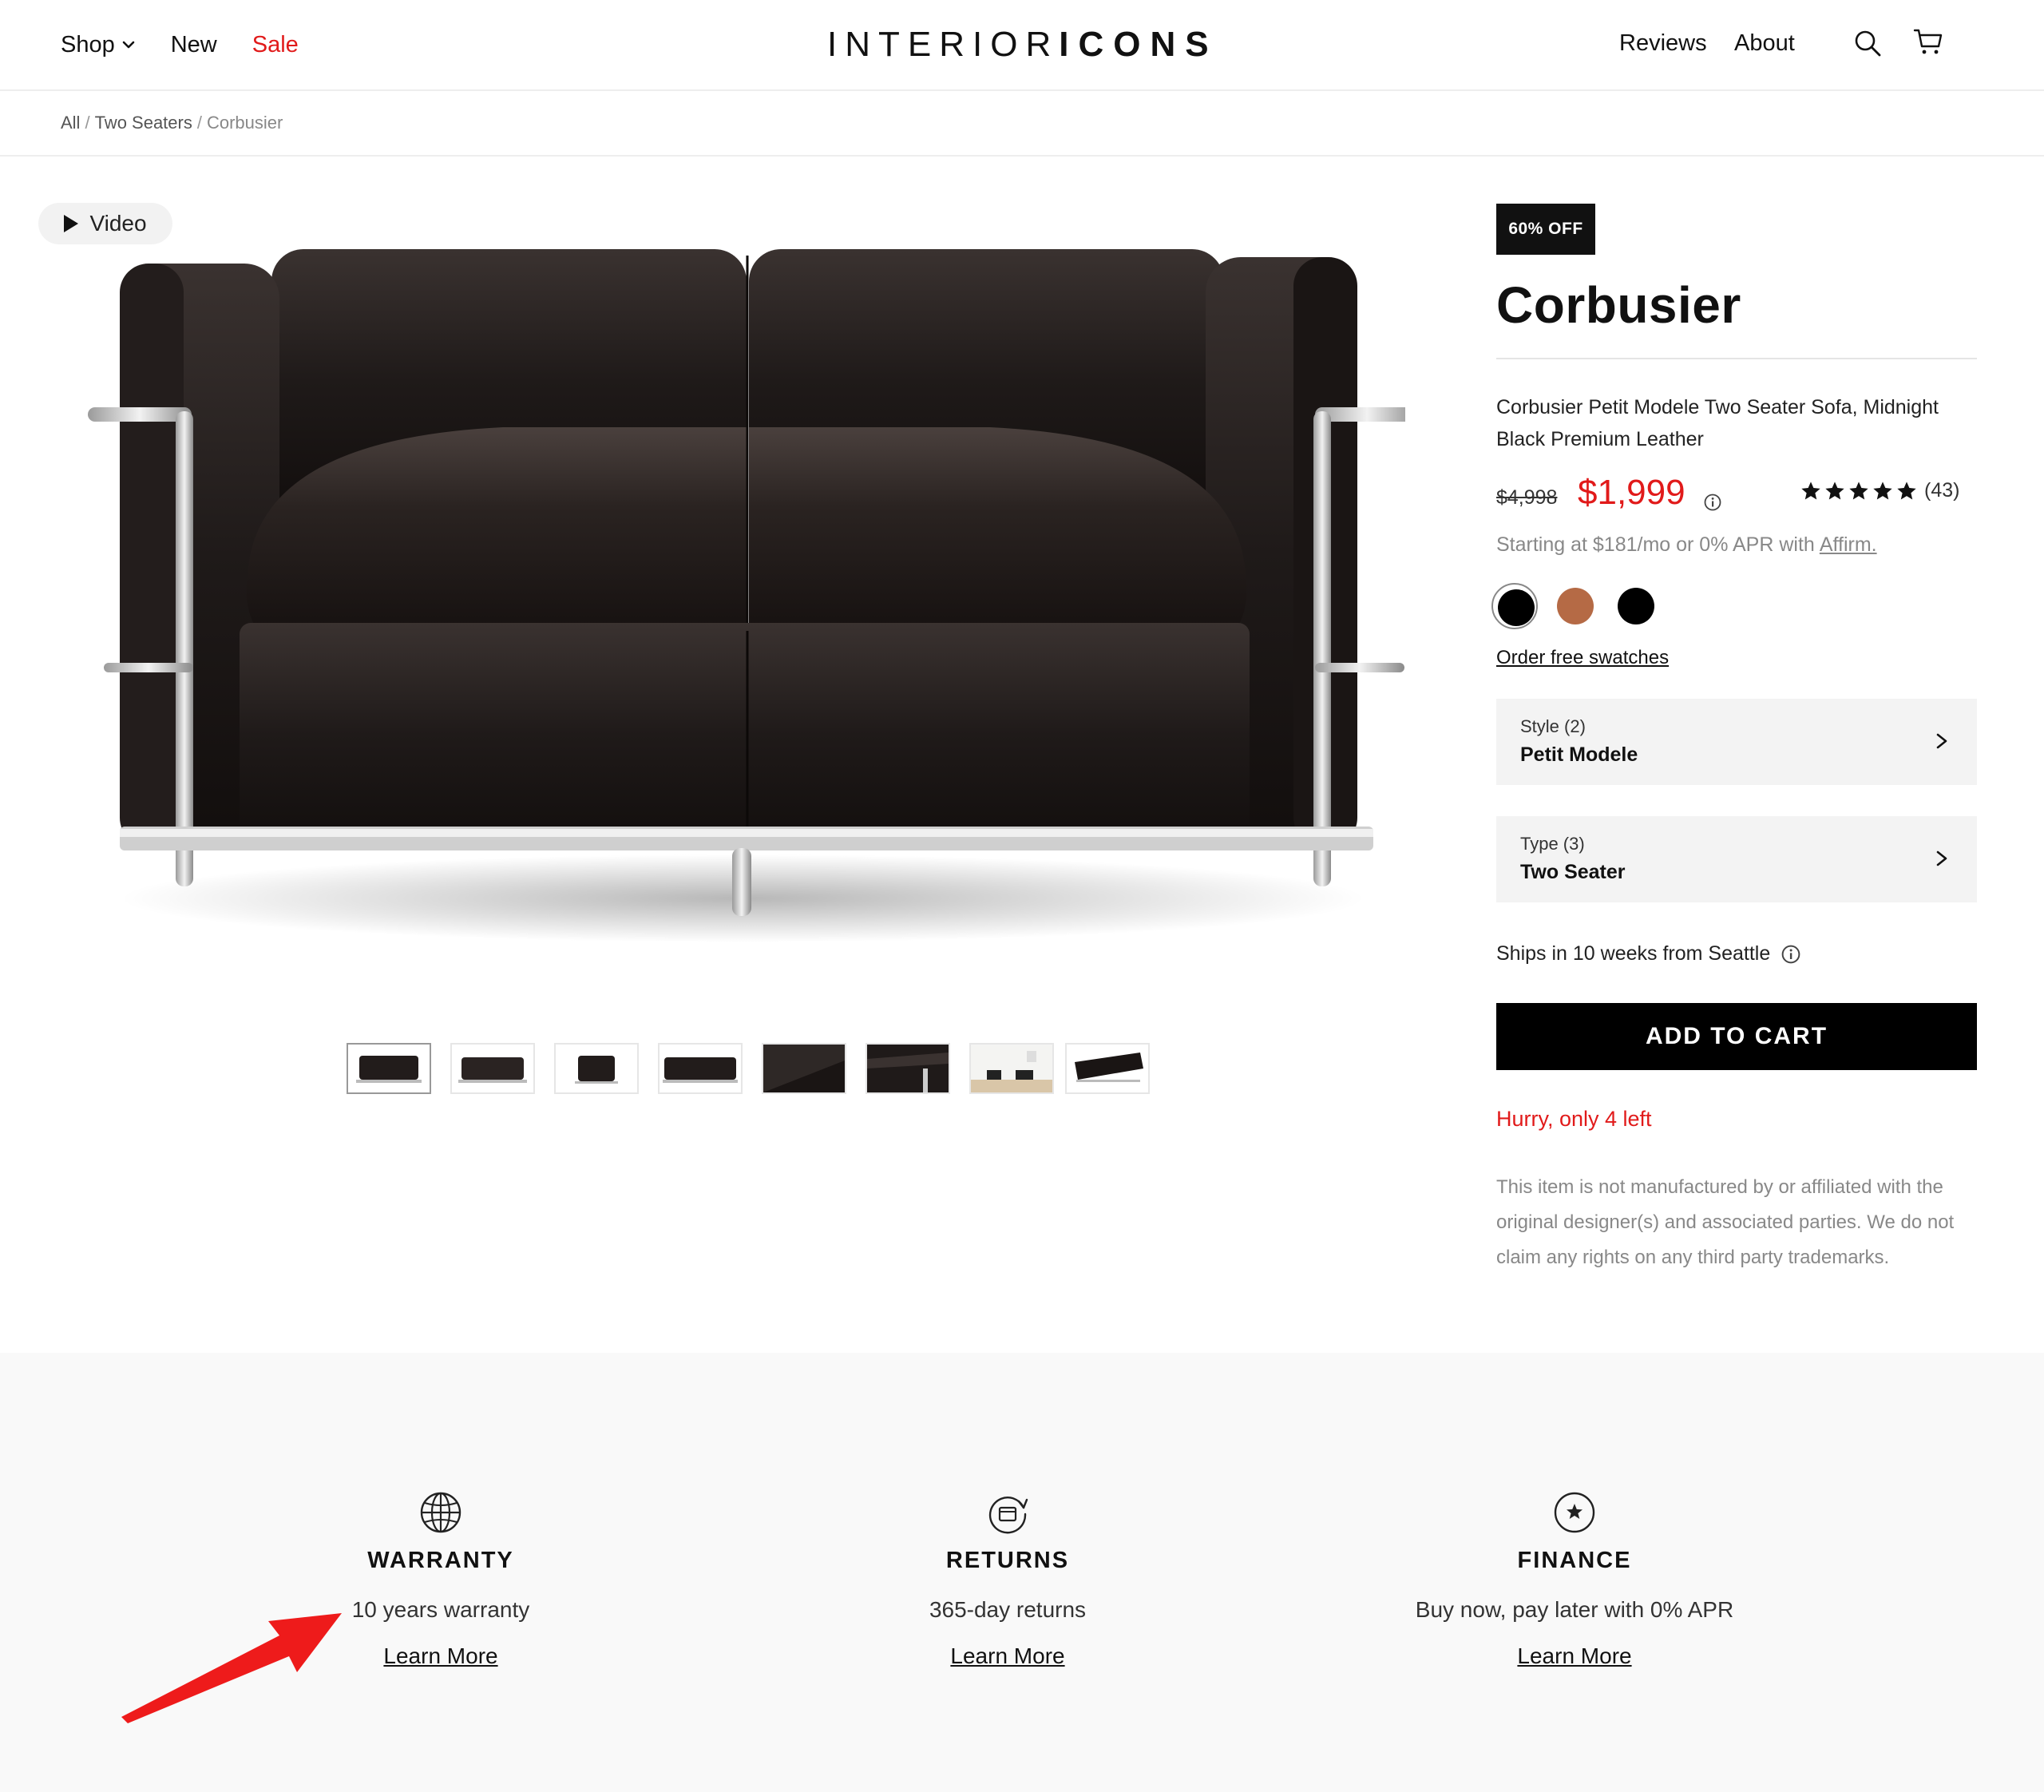 The width and height of the screenshot is (2044, 1792). I want to click on affirm-link: Affirm., so click(1848, 544).